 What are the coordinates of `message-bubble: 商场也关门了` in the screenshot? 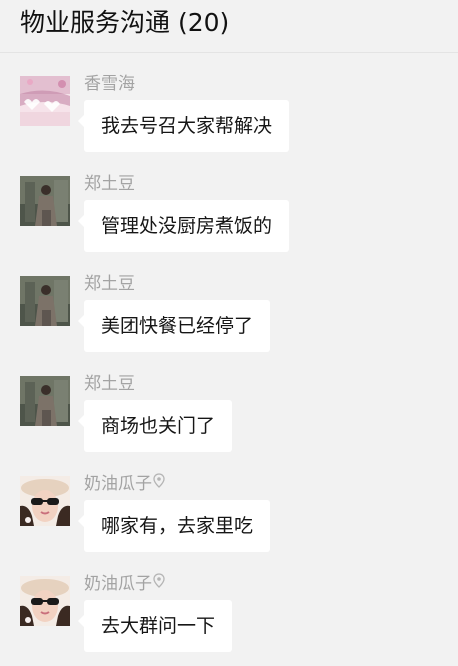 It's located at (155, 426).